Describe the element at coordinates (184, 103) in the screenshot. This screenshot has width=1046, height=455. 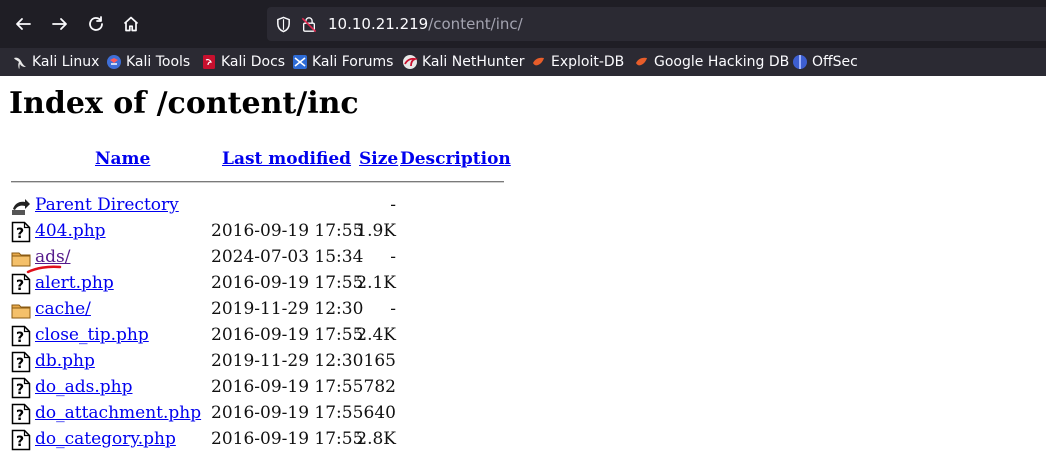
I see `page-title: Index of /content/inc` at that location.